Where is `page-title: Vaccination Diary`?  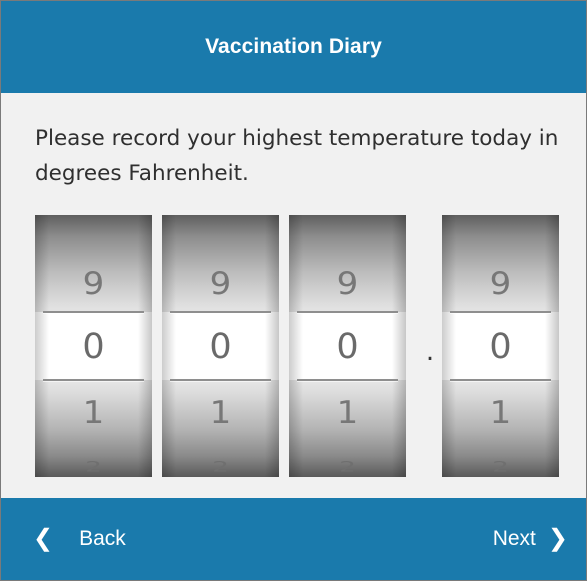 page-title: Vaccination Diary is located at coordinates (293, 46).